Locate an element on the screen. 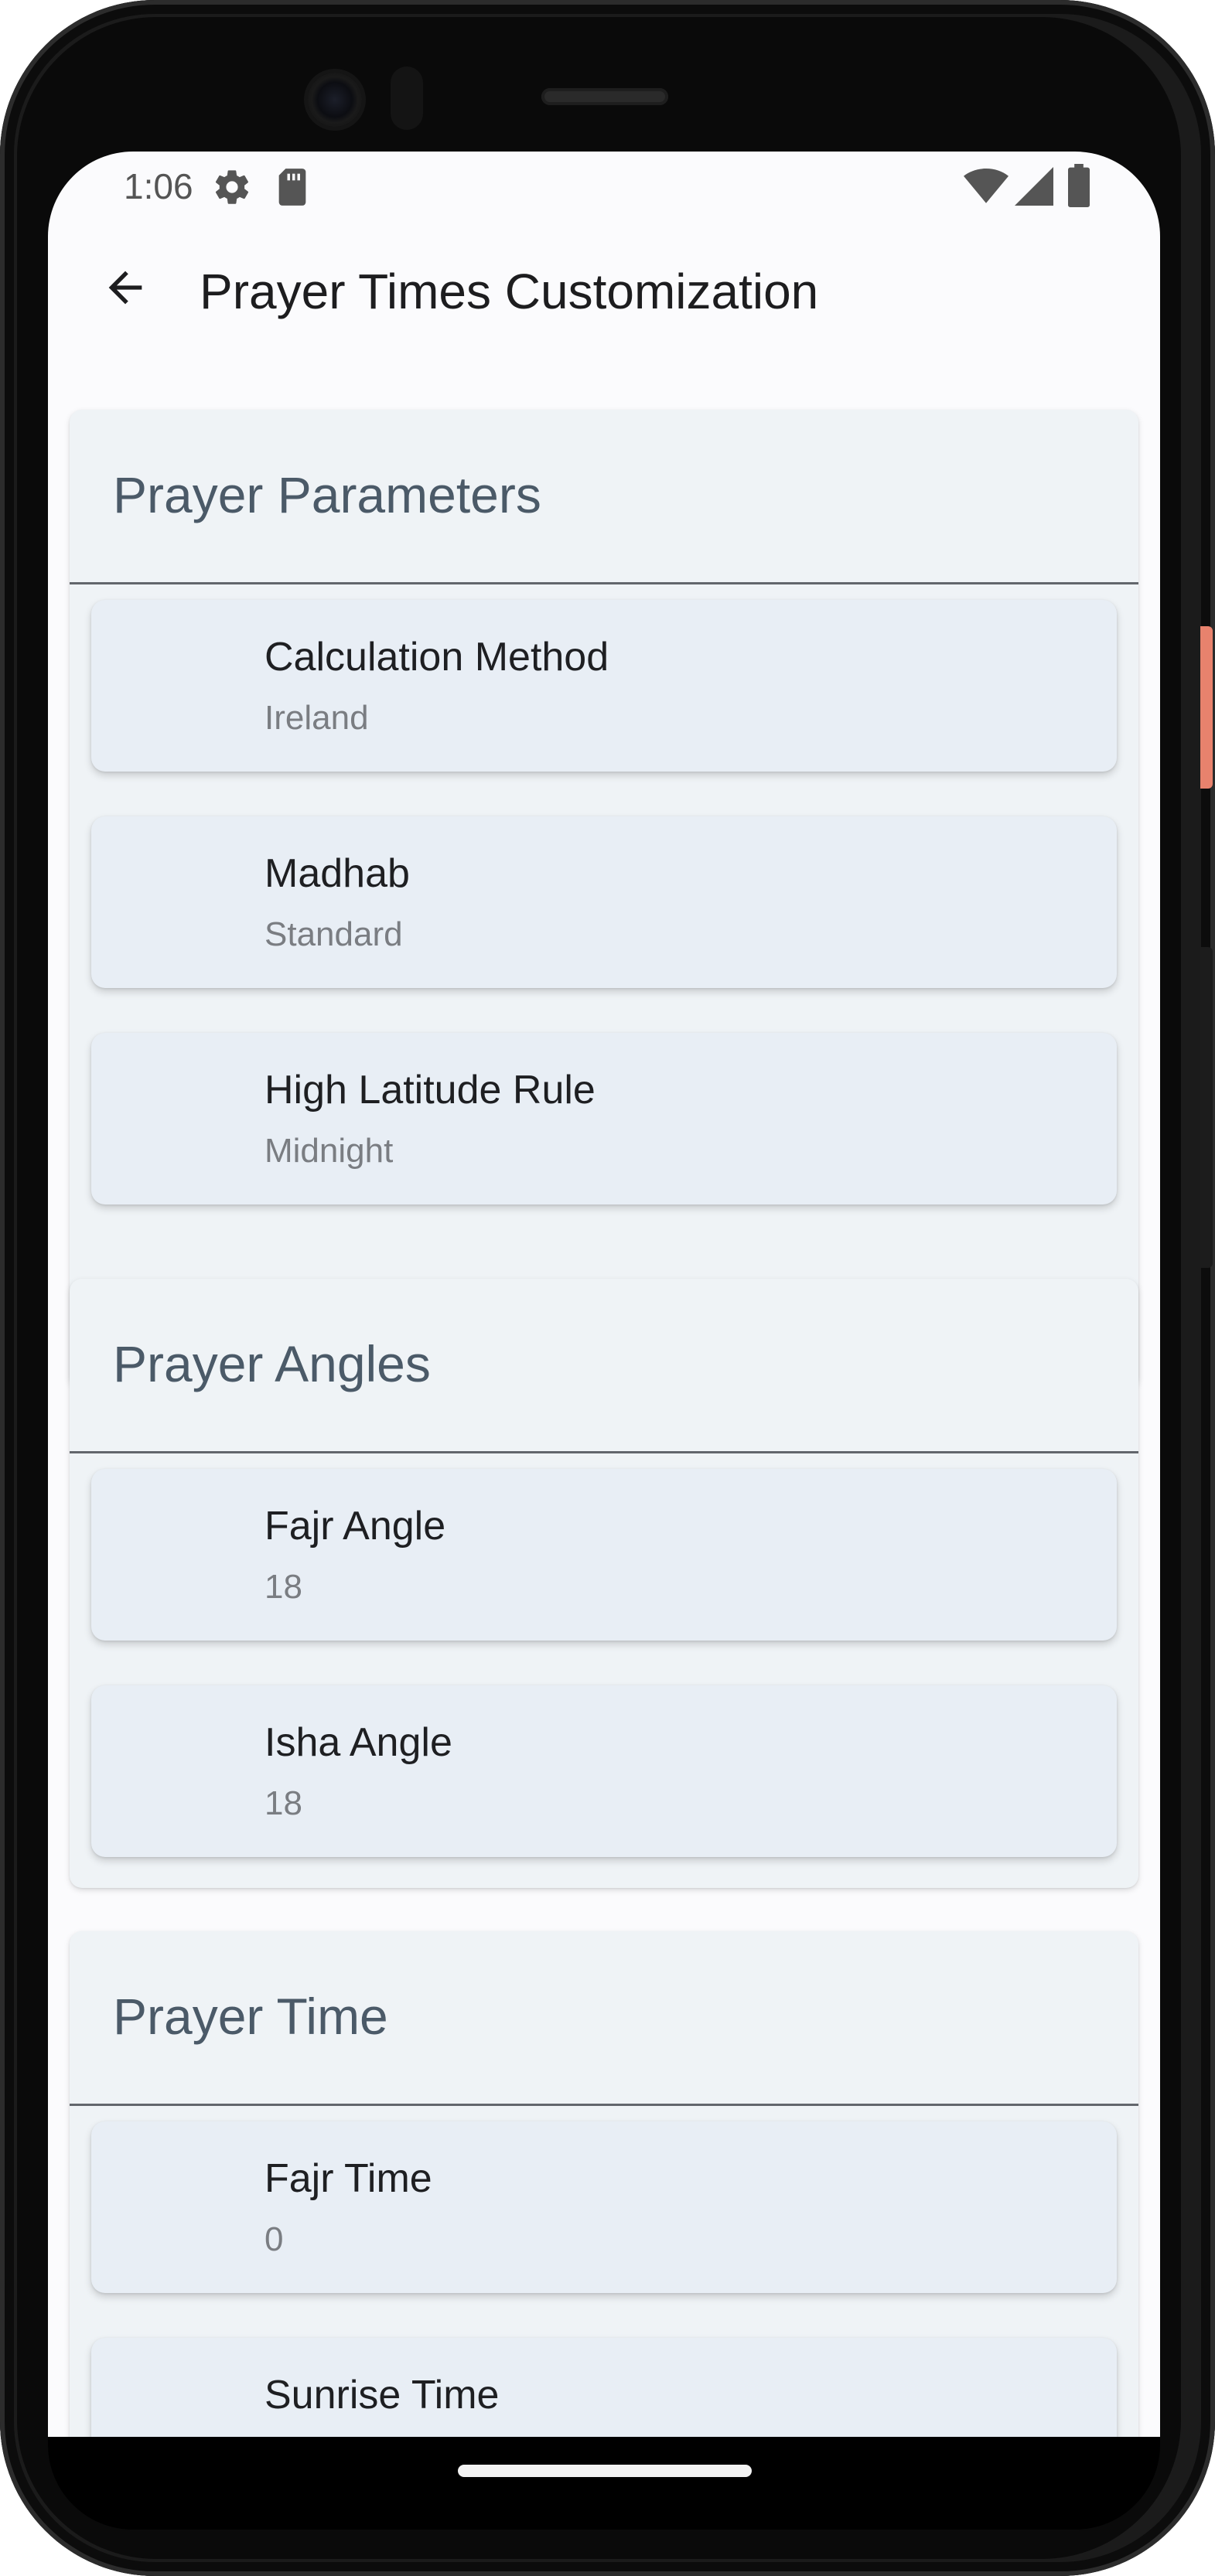 The width and height of the screenshot is (1215, 2576). section-header: Prayer Parameters is located at coordinates (604, 497).